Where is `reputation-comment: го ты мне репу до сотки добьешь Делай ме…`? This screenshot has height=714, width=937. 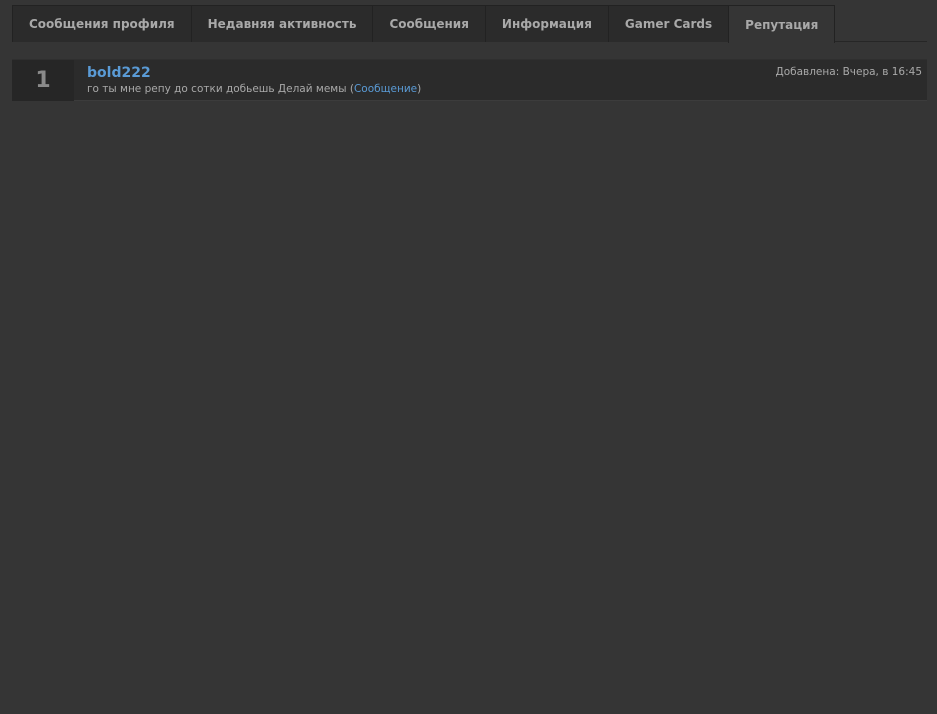
reputation-comment: го ты мне репу до сотки добьешь Делай ме… is located at coordinates (254, 89).